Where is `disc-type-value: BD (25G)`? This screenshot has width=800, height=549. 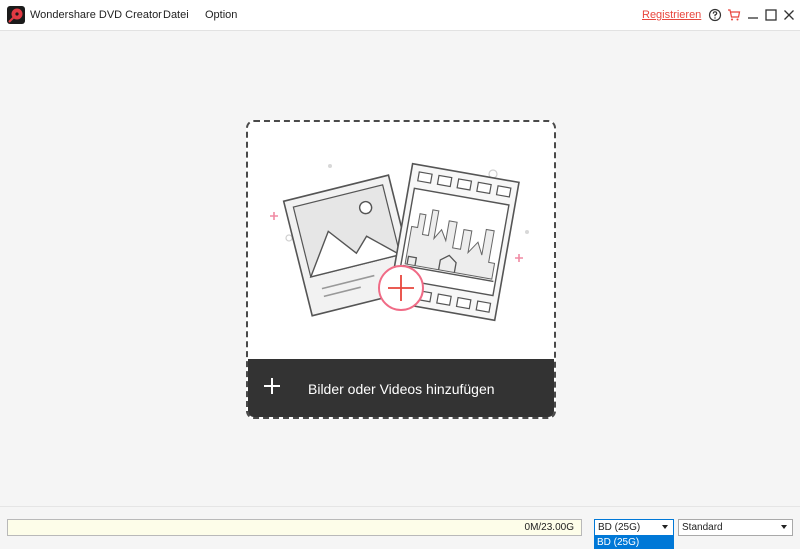
disc-type-value: BD (25G) is located at coordinates (619, 527).